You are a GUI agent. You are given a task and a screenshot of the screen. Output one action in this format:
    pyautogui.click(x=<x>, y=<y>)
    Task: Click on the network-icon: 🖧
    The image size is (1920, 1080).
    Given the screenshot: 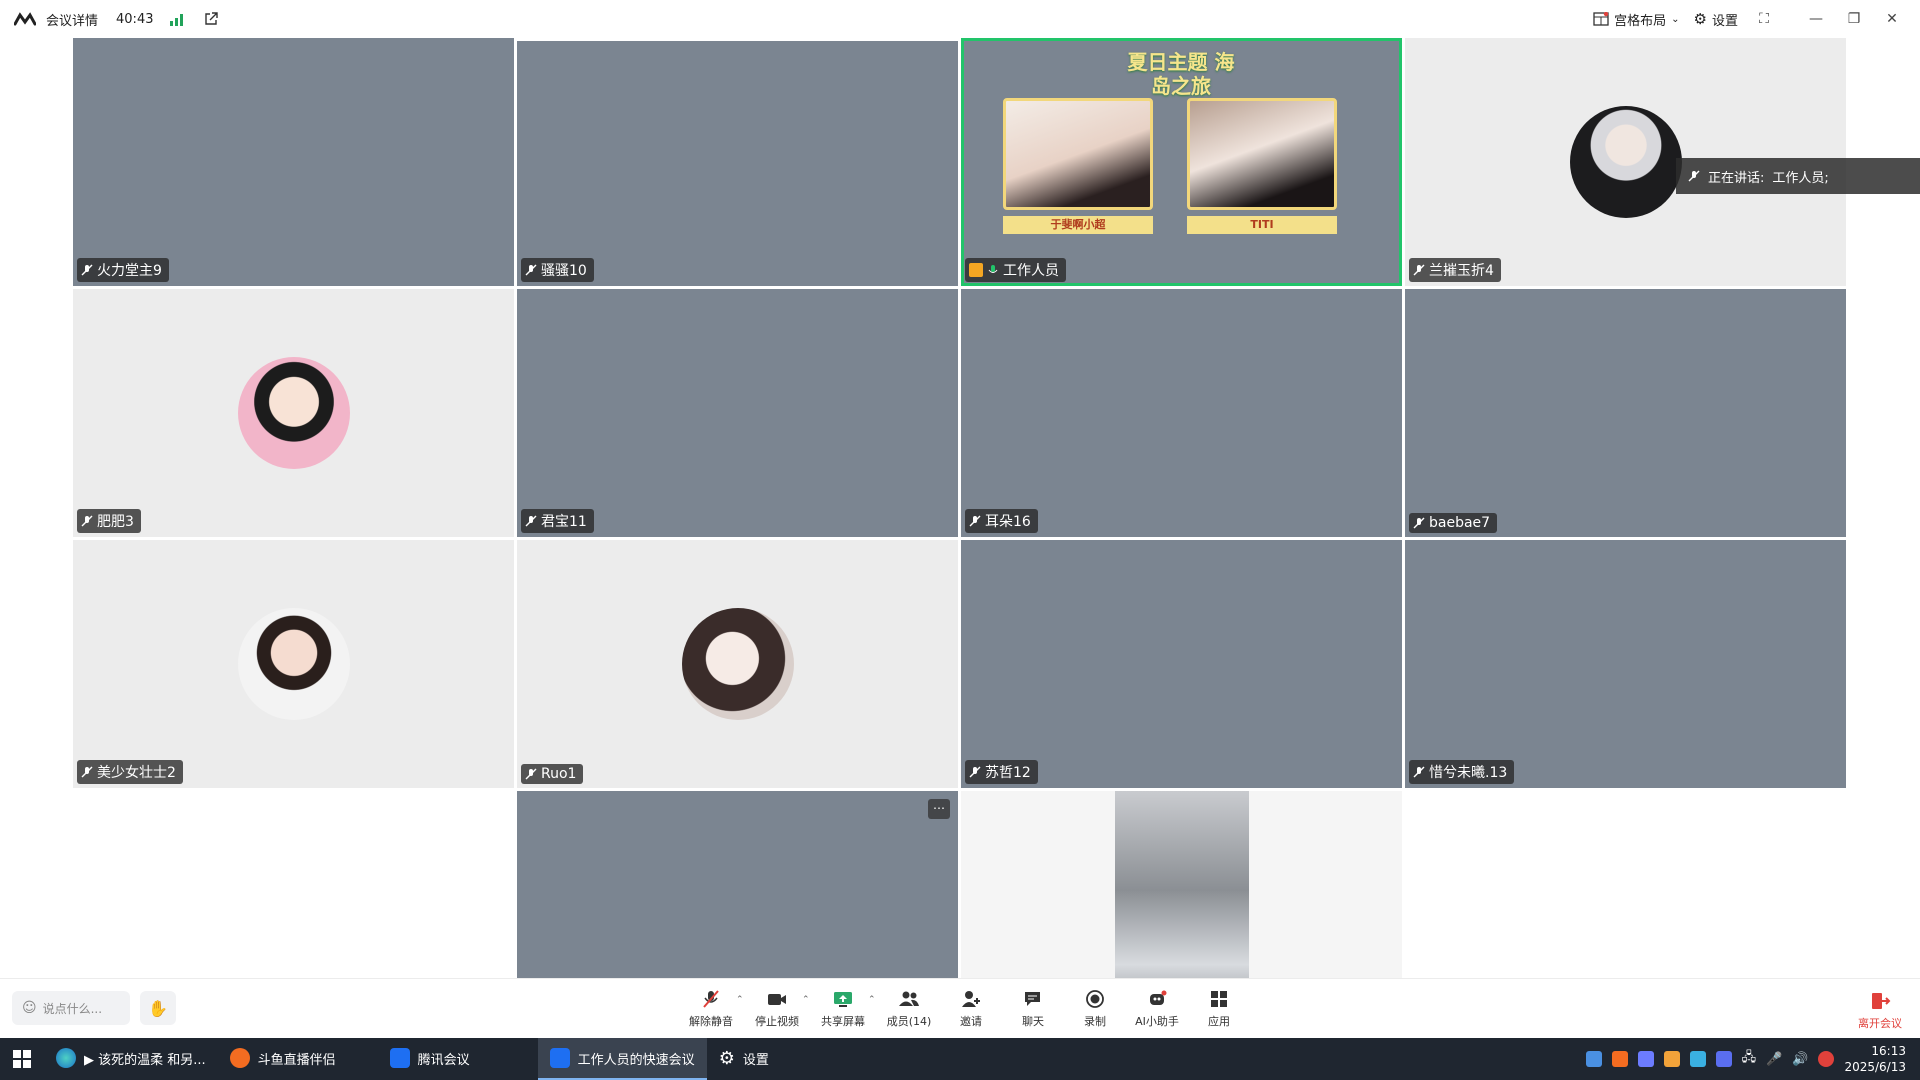 What is the action you would take?
    pyautogui.click(x=1749, y=1059)
    